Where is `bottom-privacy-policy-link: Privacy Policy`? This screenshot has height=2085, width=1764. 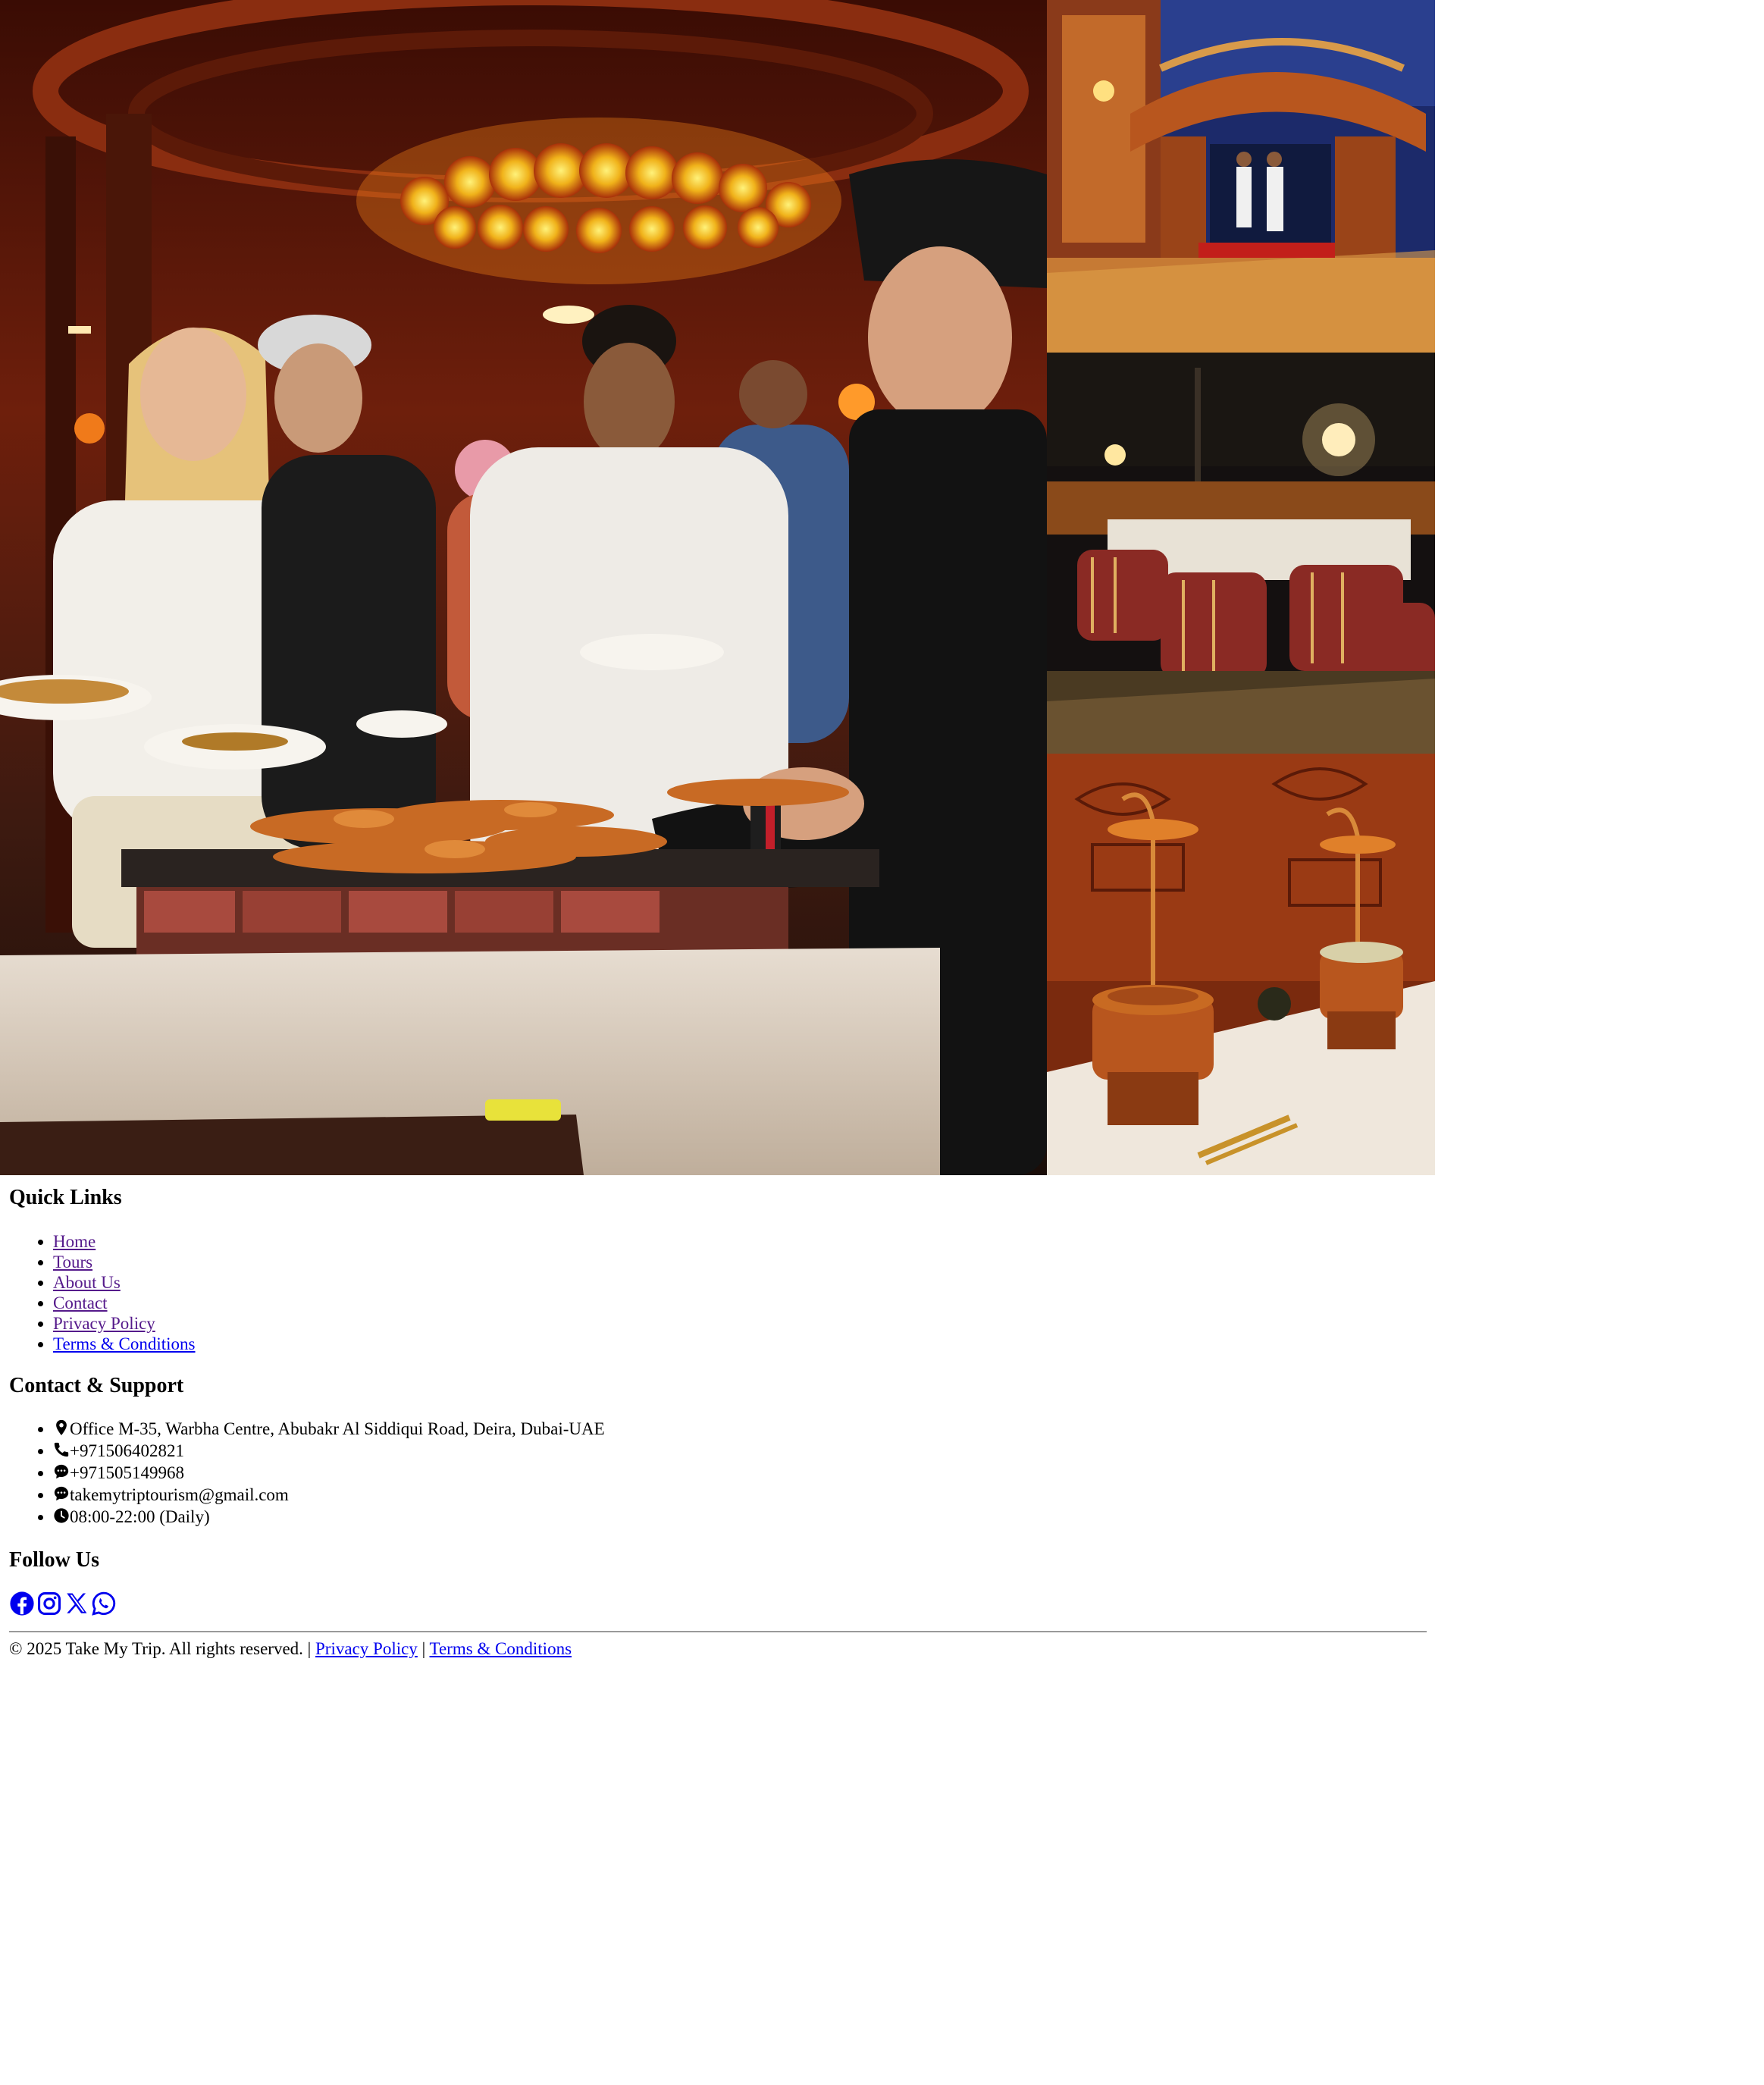 bottom-privacy-policy-link: Privacy Policy is located at coordinates (367, 1648).